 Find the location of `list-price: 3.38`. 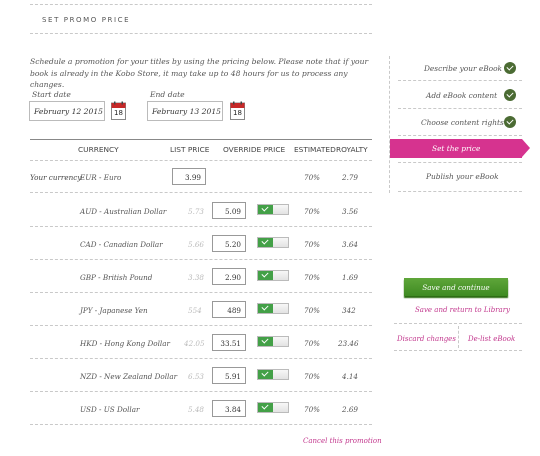

list-price: 3.38 is located at coordinates (196, 277).